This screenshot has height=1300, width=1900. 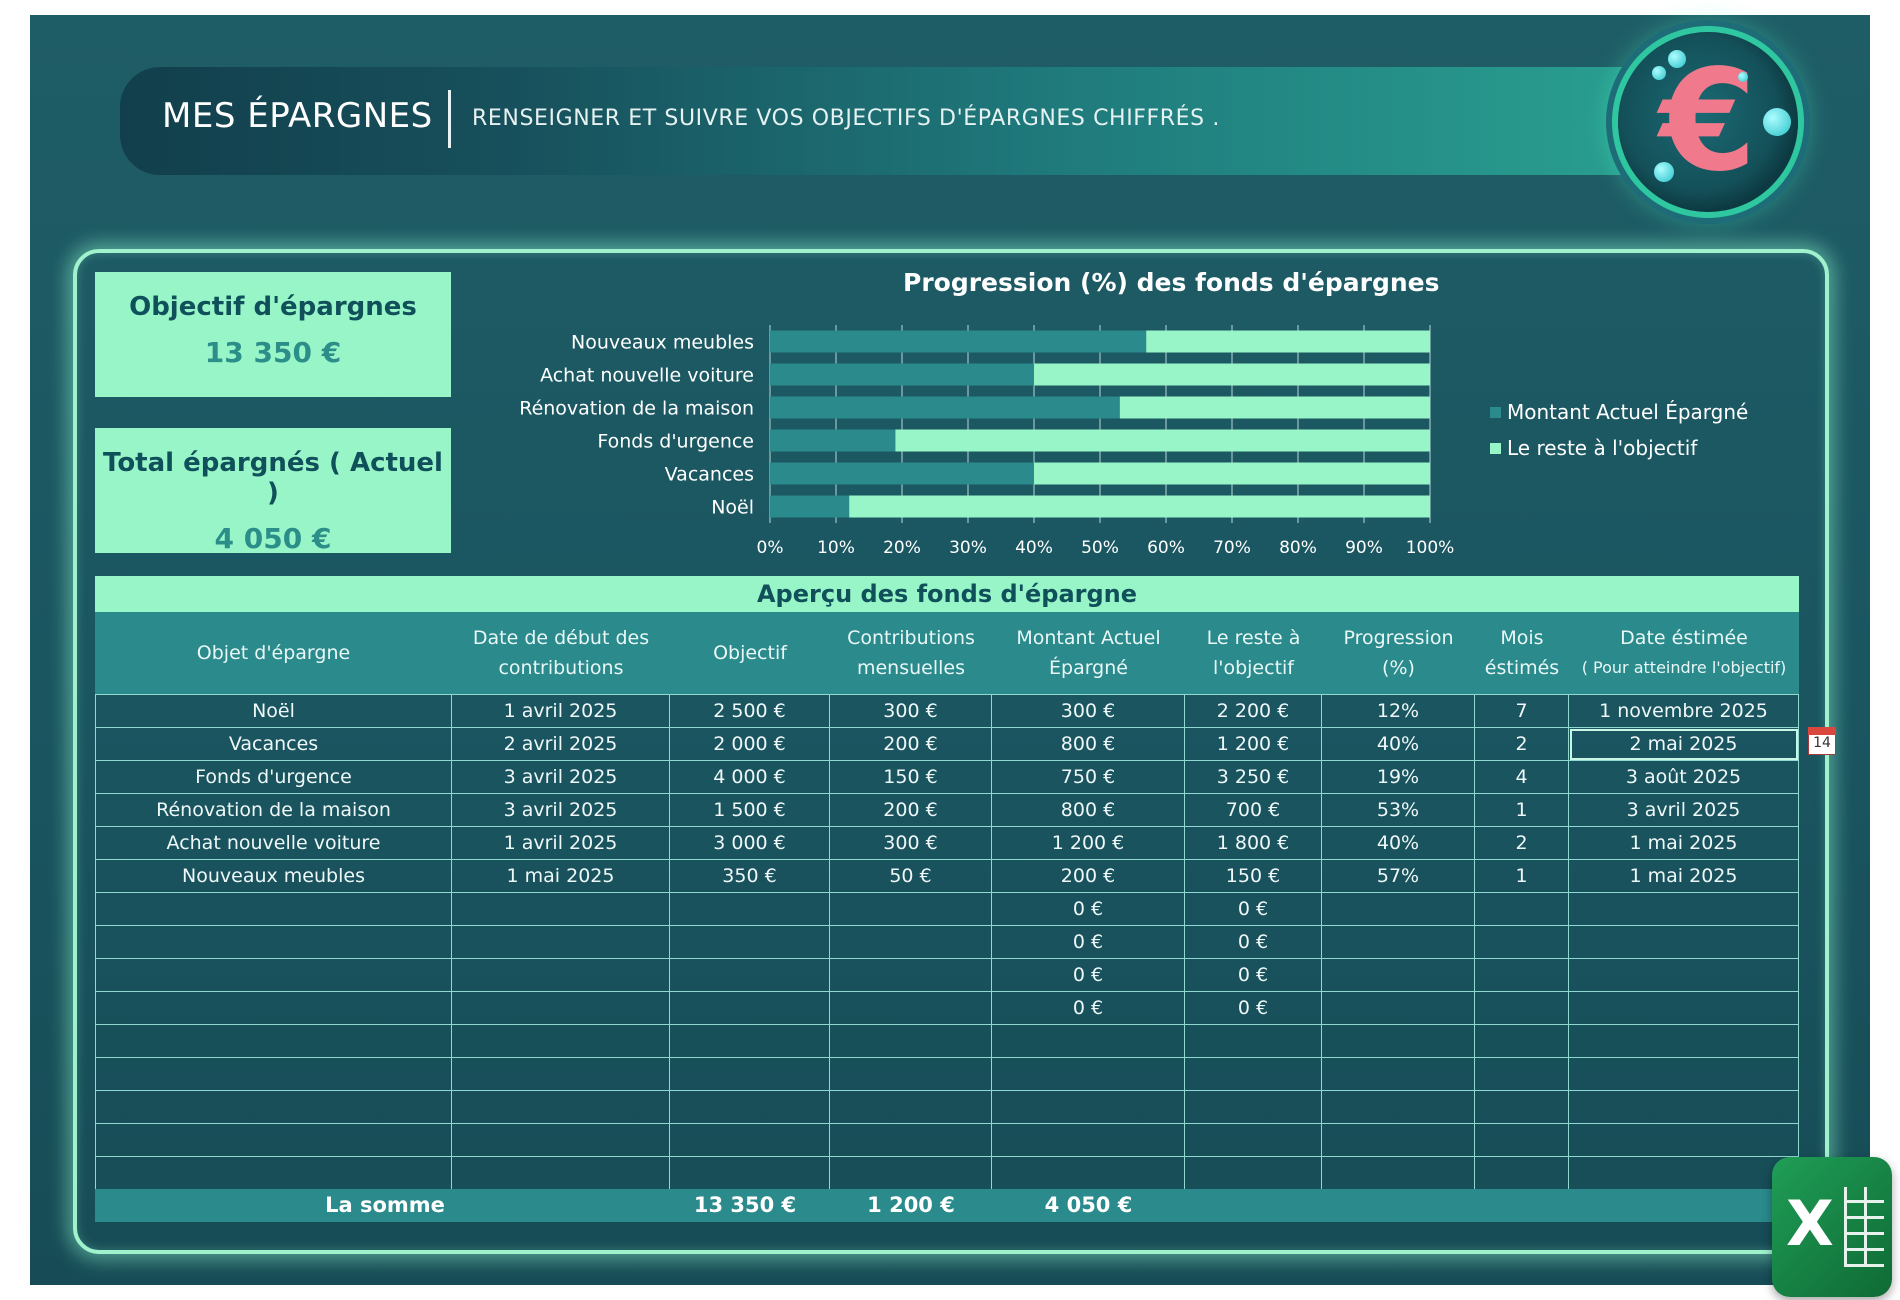 What do you see at coordinates (273, 876) in the screenshot?
I see `table-cell: Nouveaux meubles` at bounding box center [273, 876].